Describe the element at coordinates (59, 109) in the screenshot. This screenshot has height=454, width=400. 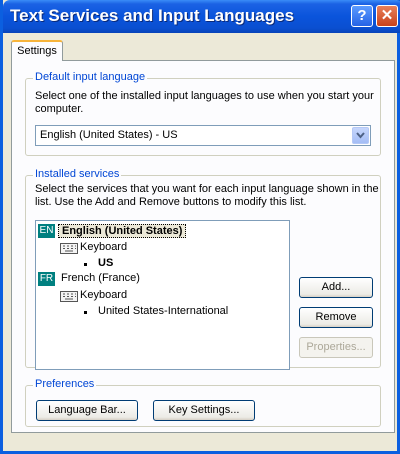
I see `default-language-description-2: computer.` at that location.